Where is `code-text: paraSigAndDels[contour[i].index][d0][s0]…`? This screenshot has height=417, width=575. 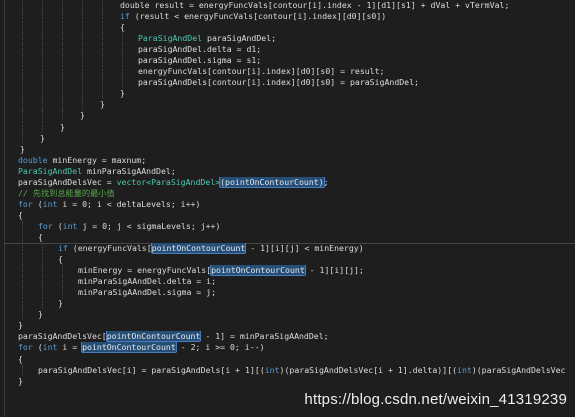
code-text: paraSigAndDels[contour[i].index][d0][s0]… is located at coordinates (278, 82).